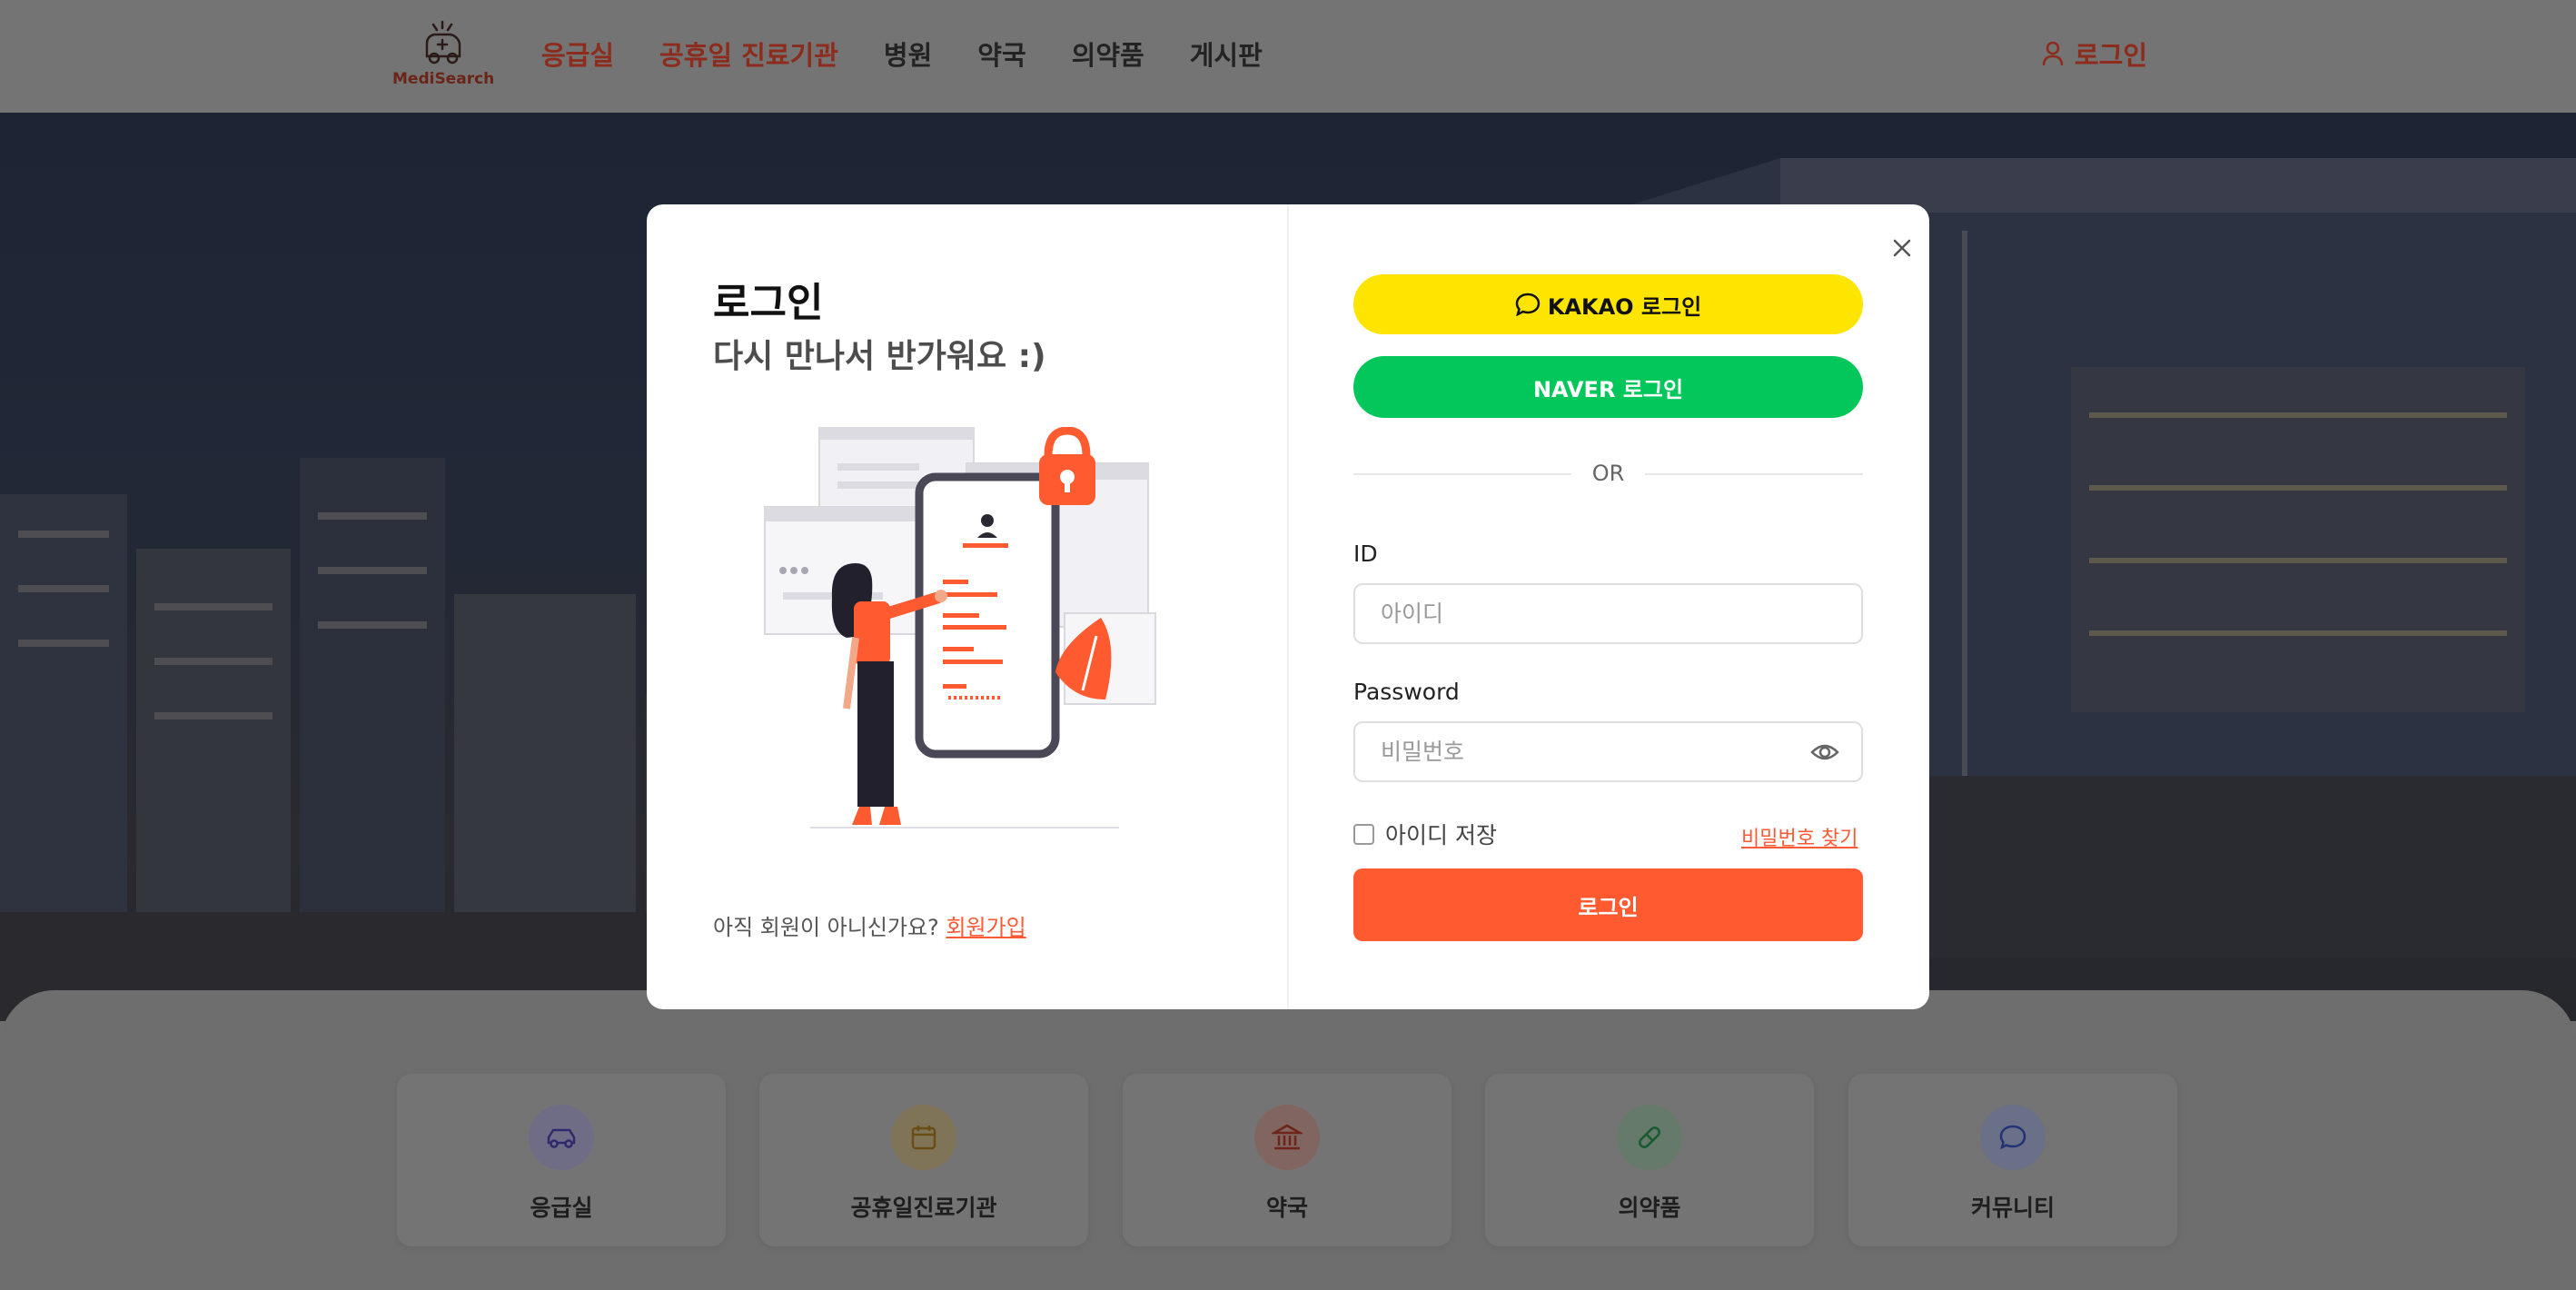 The width and height of the screenshot is (2576, 1290). I want to click on chat-icon, so click(2013, 1137).